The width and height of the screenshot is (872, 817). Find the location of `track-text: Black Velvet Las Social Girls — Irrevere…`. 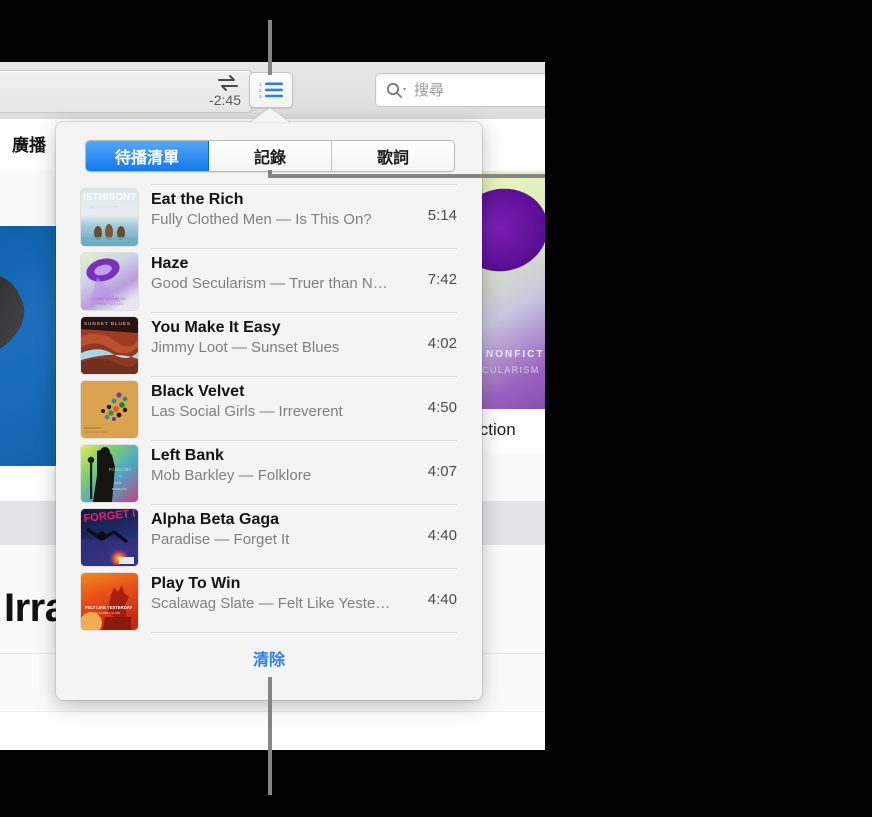

track-text: Black Velvet Las Social Girls — Irrevere… is located at coordinates (273, 401).